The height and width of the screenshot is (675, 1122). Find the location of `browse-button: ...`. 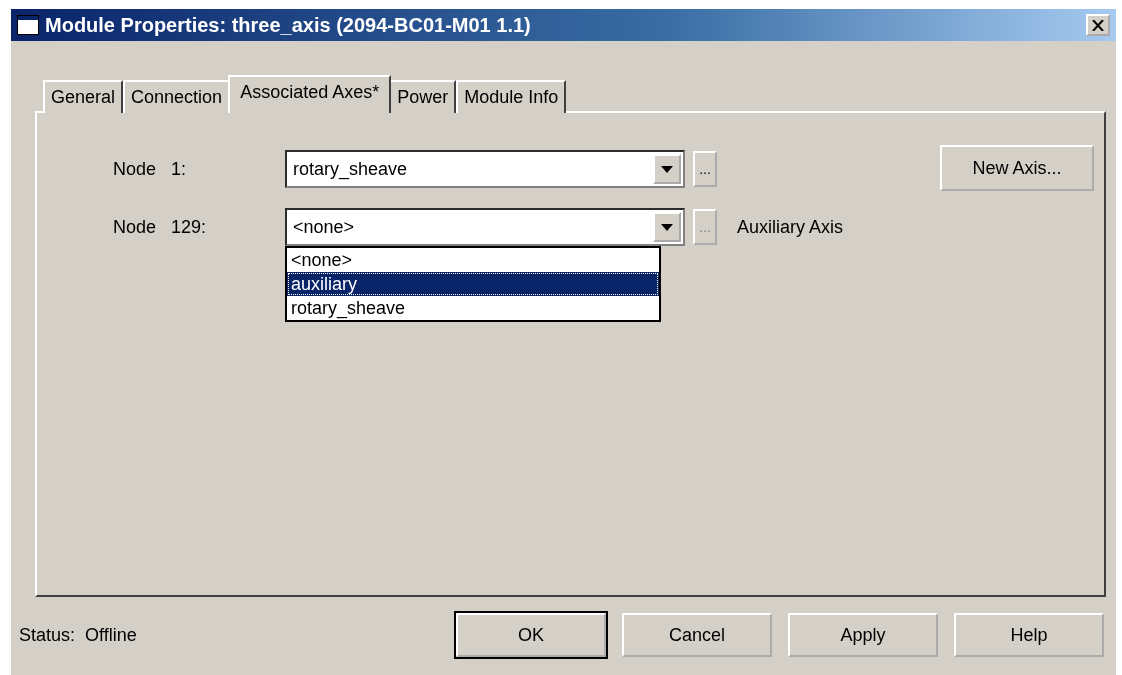

browse-button: ... is located at coordinates (705, 169).